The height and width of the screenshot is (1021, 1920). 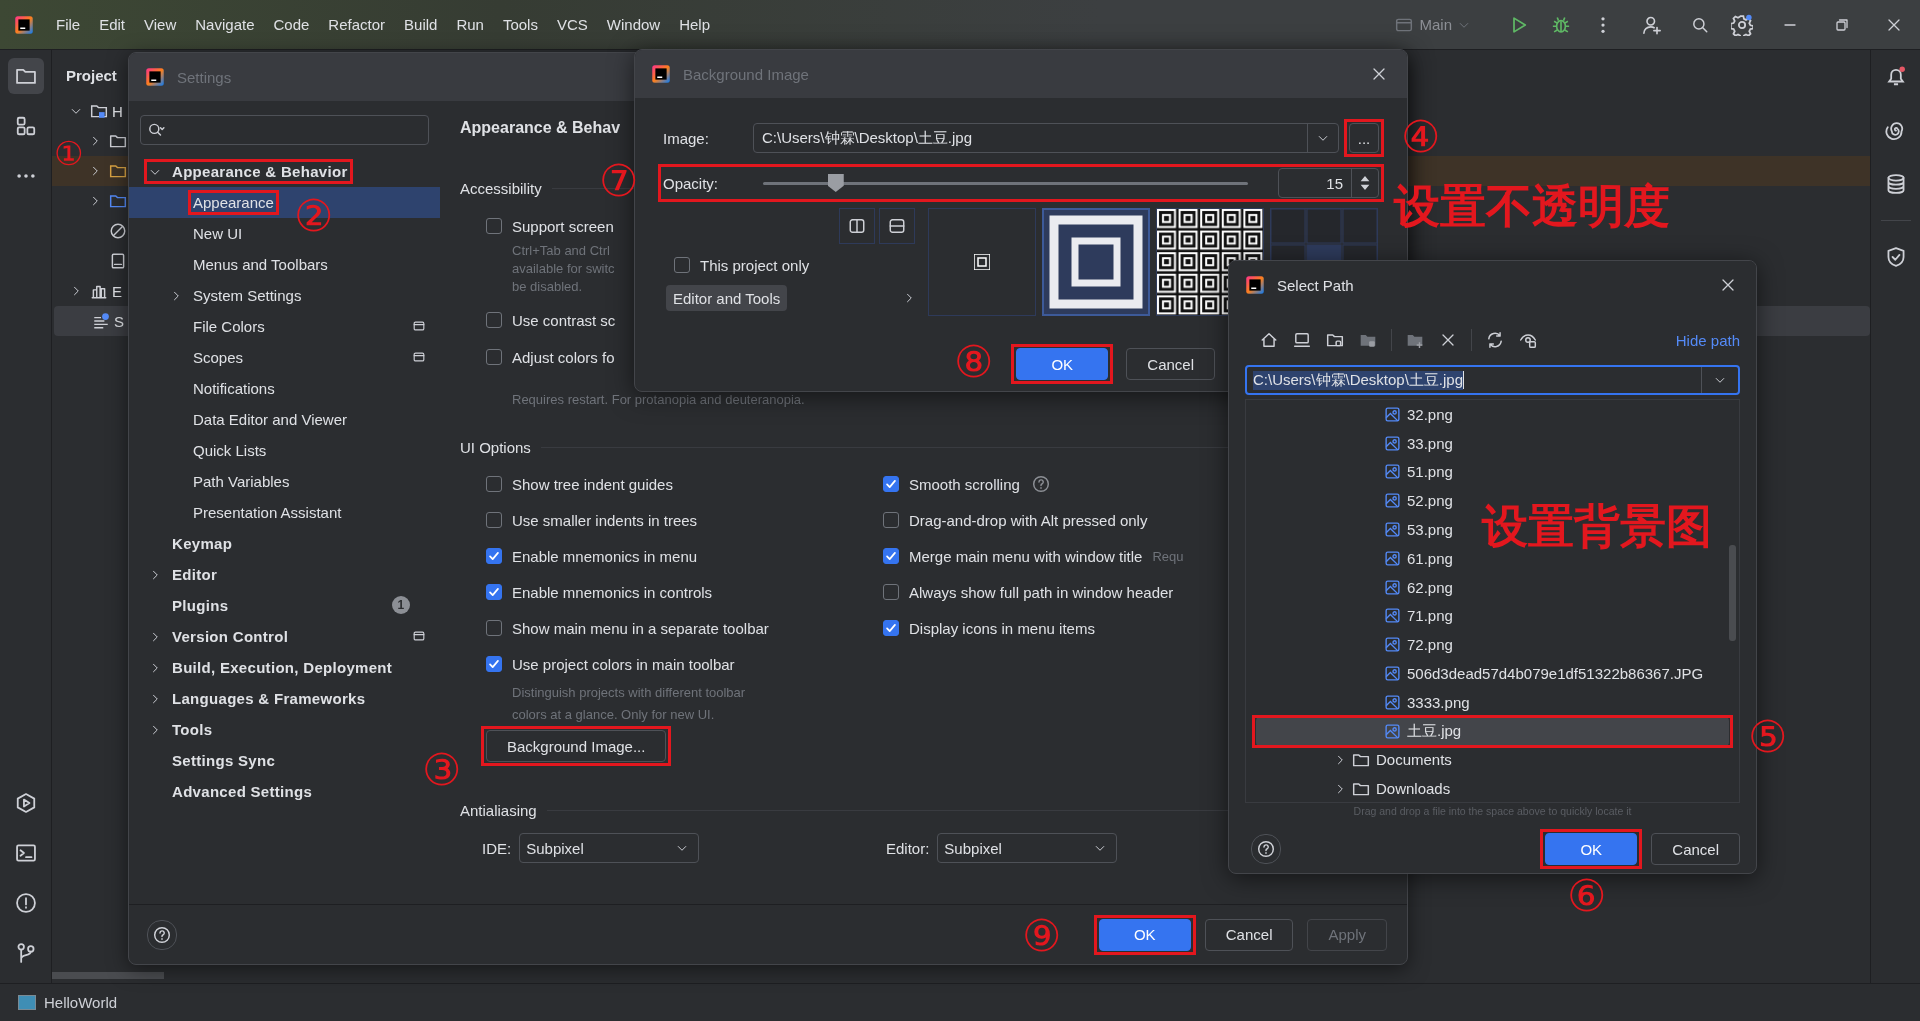 What do you see at coordinates (1532, 206) in the screenshot?
I see `annotation-caption: 设置不透明度` at bounding box center [1532, 206].